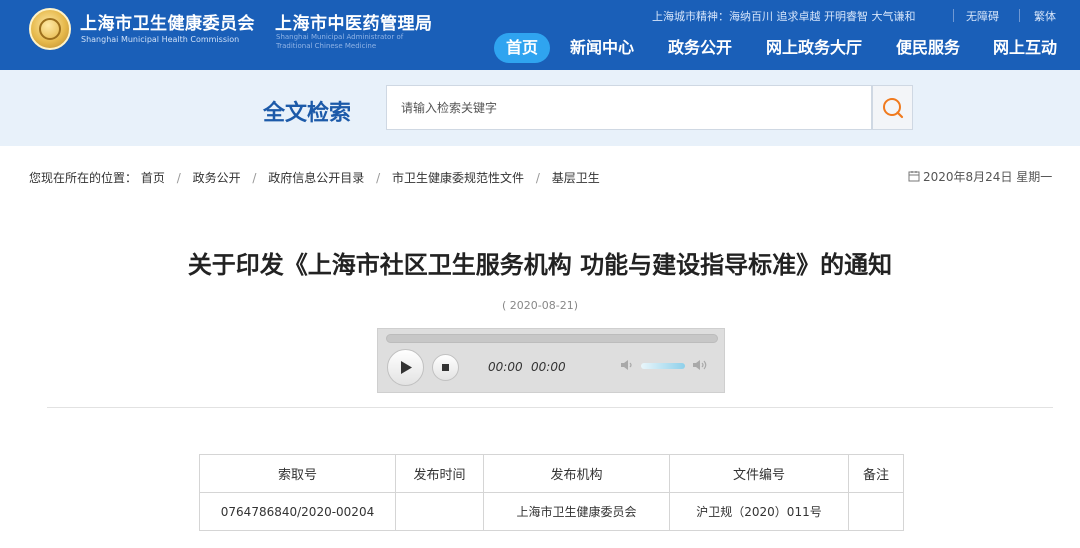  Describe the element at coordinates (876, 511) in the screenshot. I see `cell-remarks` at that location.